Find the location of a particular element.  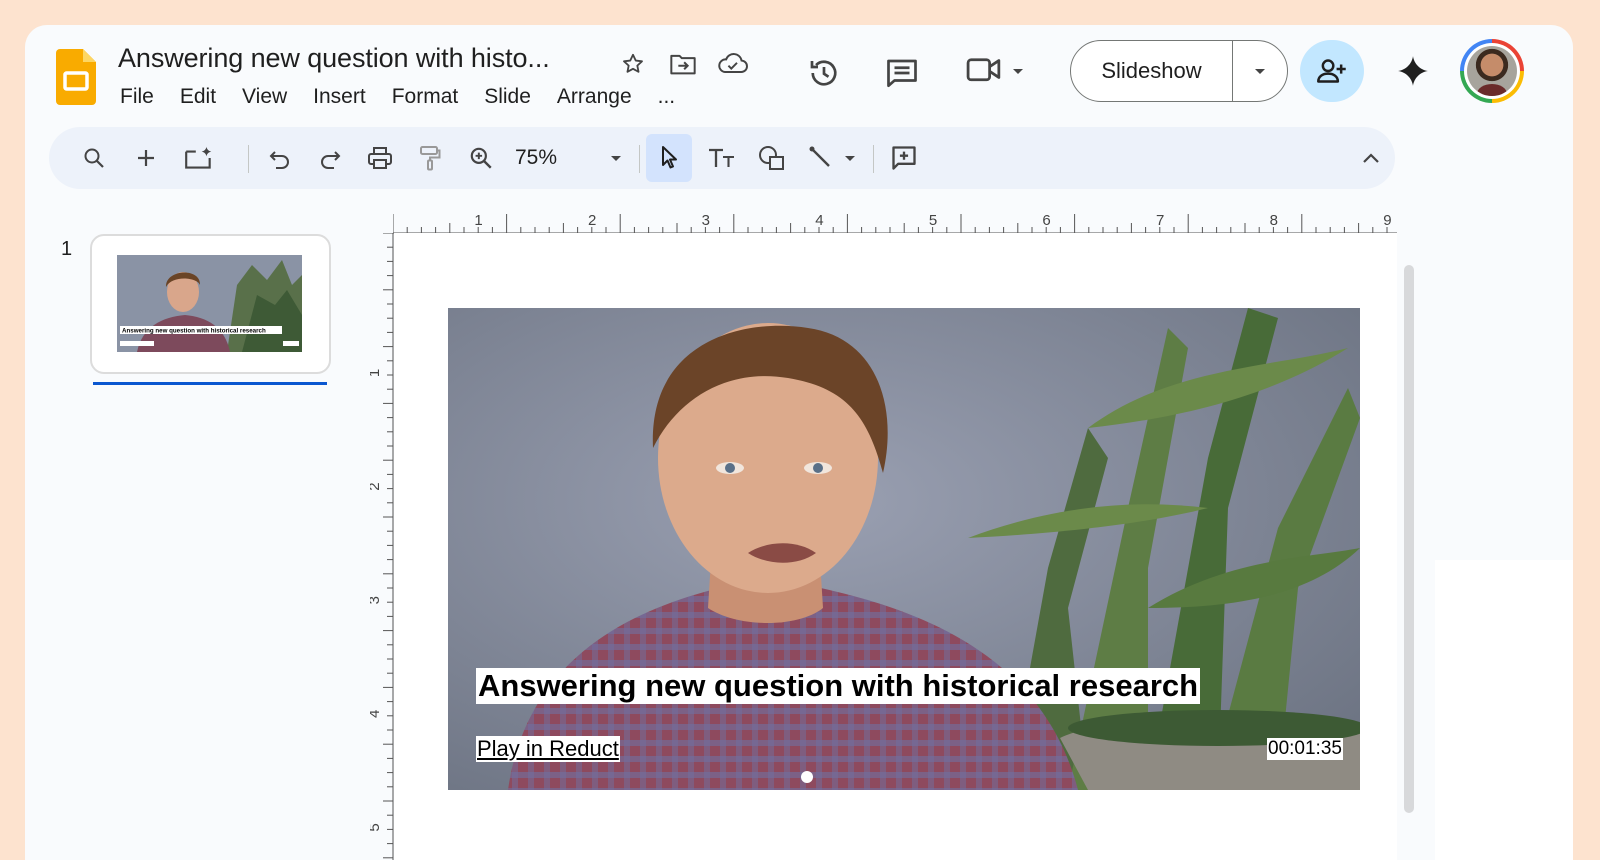

ruler-label: 9 is located at coordinates (1387, 220).